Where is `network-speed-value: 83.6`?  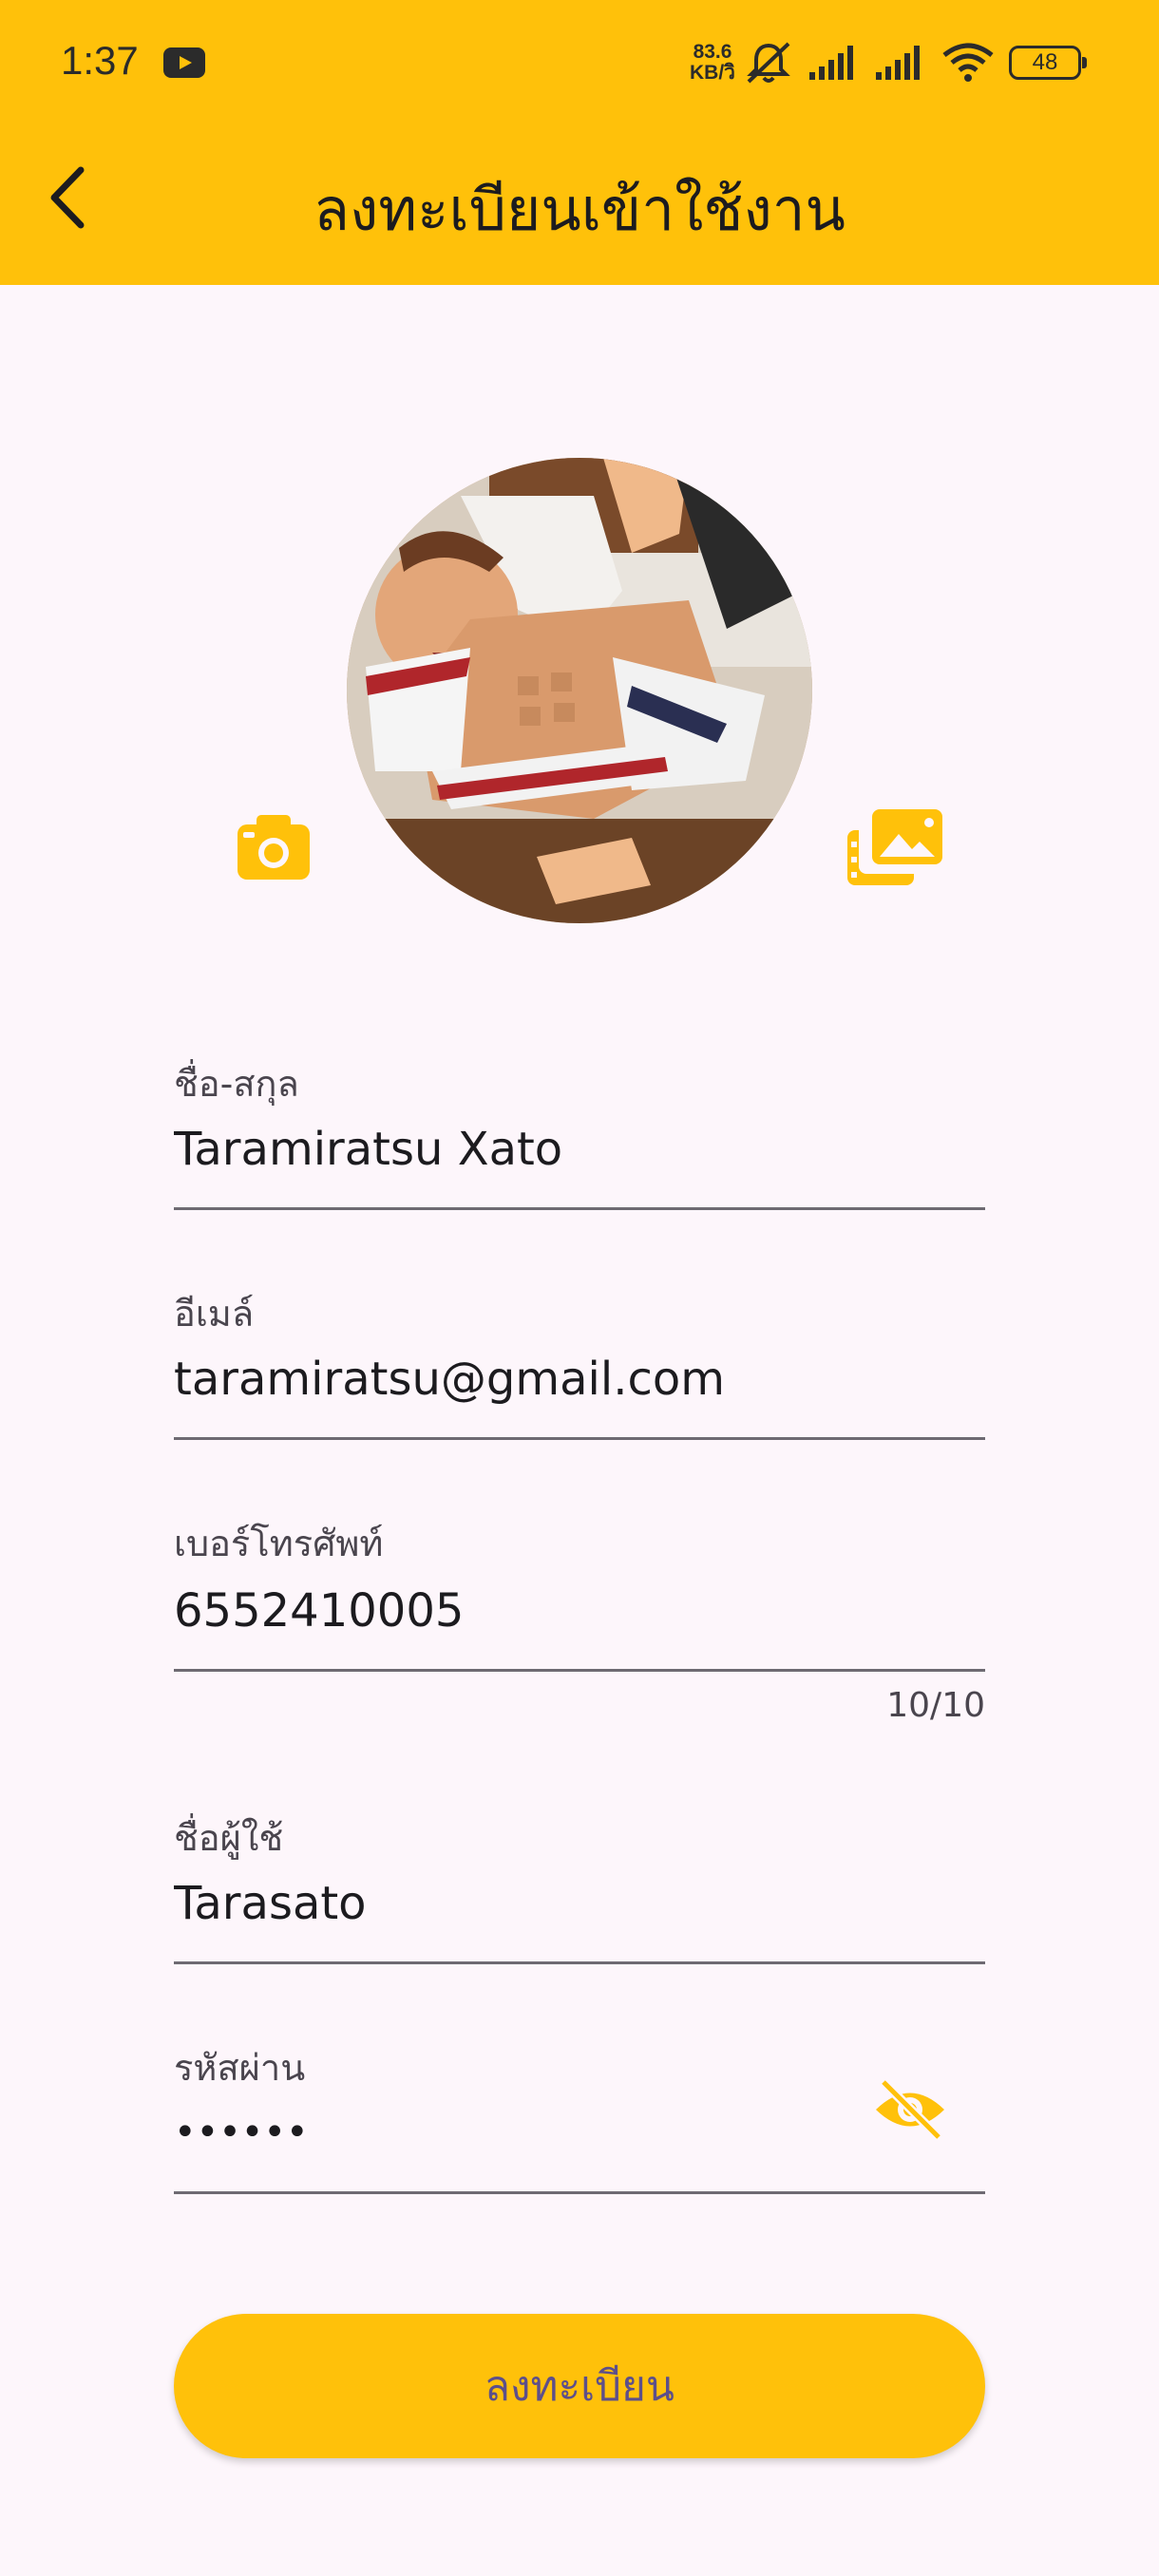
network-speed-value: 83.6 is located at coordinates (712, 52).